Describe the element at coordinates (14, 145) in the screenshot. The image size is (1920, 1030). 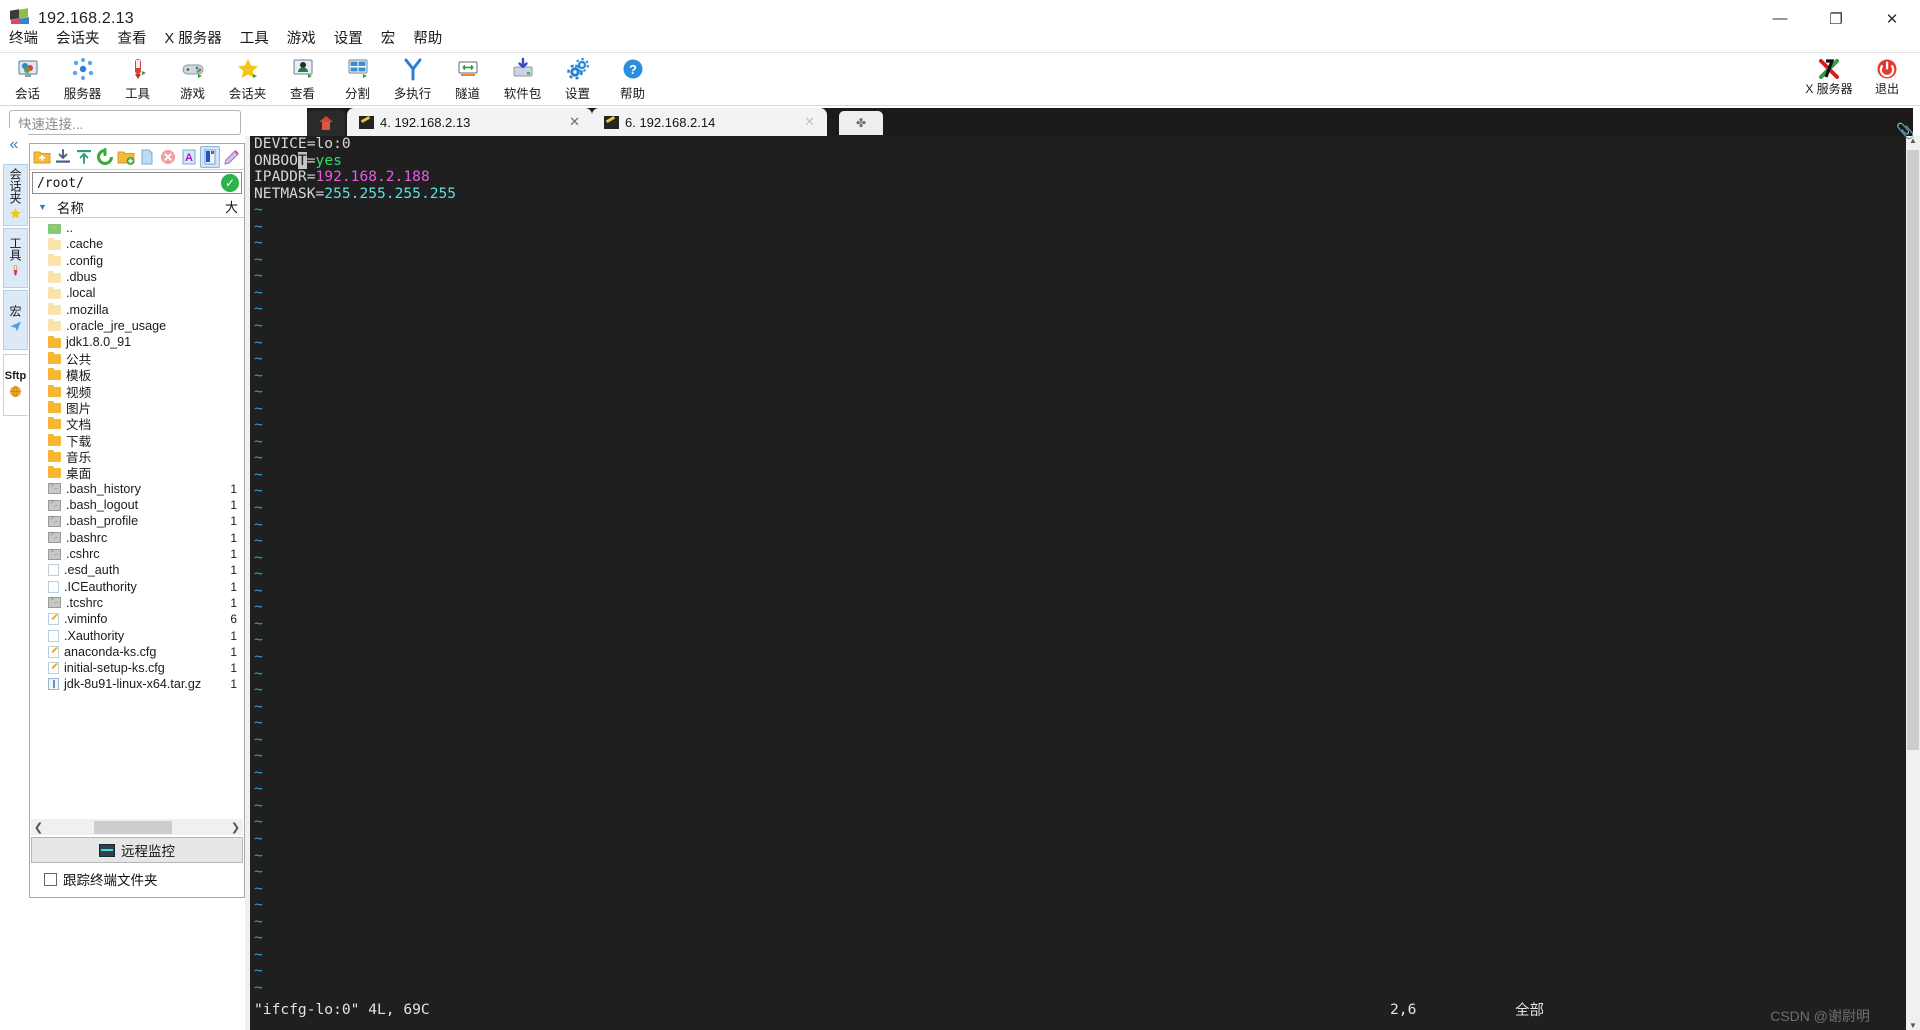
I see `chevron-double-left-icon: «` at that location.